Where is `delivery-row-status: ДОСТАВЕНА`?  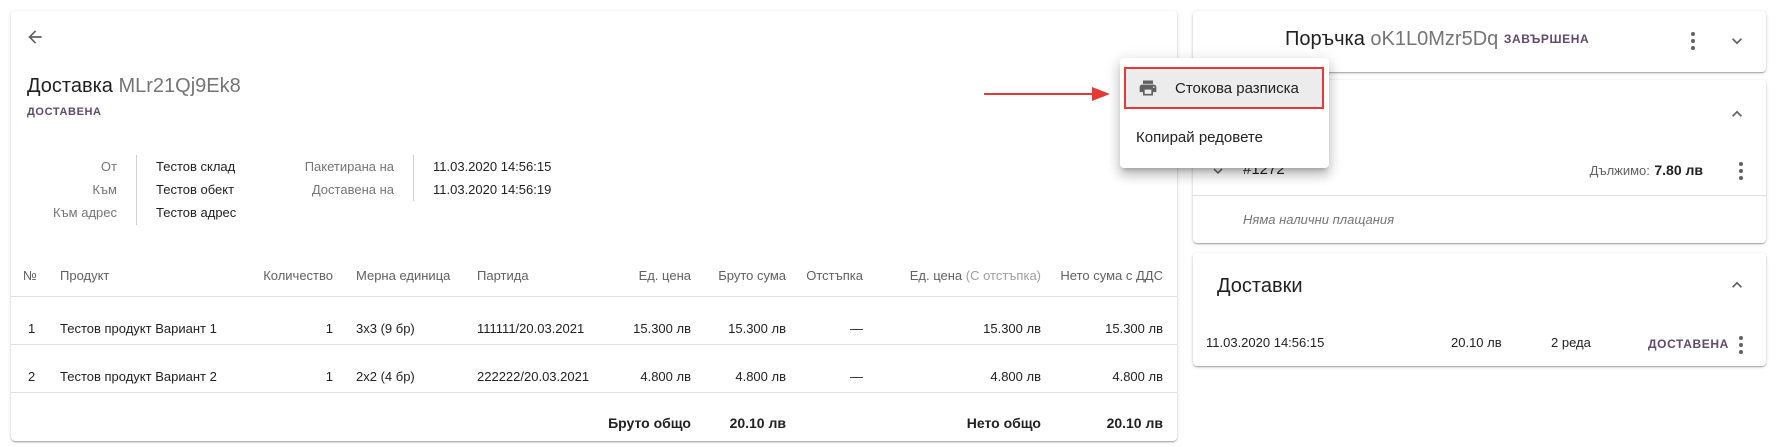 delivery-row-status: ДОСТАВЕНА is located at coordinates (1688, 344).